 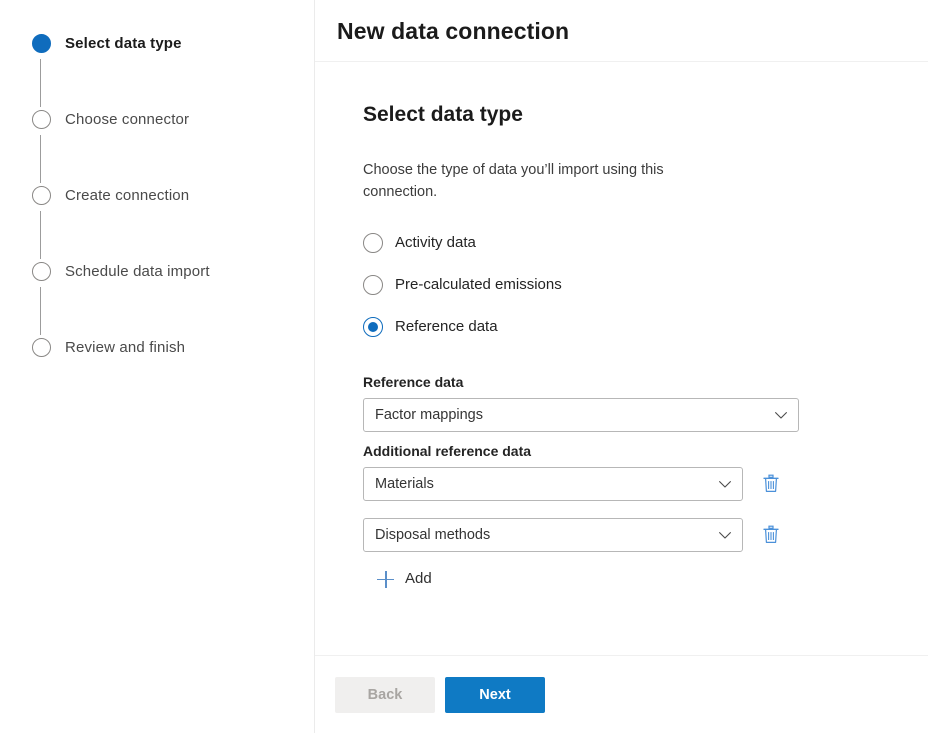 What do you see at coordinates (41, 43) in the screenshot?
I see `stepper-dot-active-icon` at bounding box center [41, 43].